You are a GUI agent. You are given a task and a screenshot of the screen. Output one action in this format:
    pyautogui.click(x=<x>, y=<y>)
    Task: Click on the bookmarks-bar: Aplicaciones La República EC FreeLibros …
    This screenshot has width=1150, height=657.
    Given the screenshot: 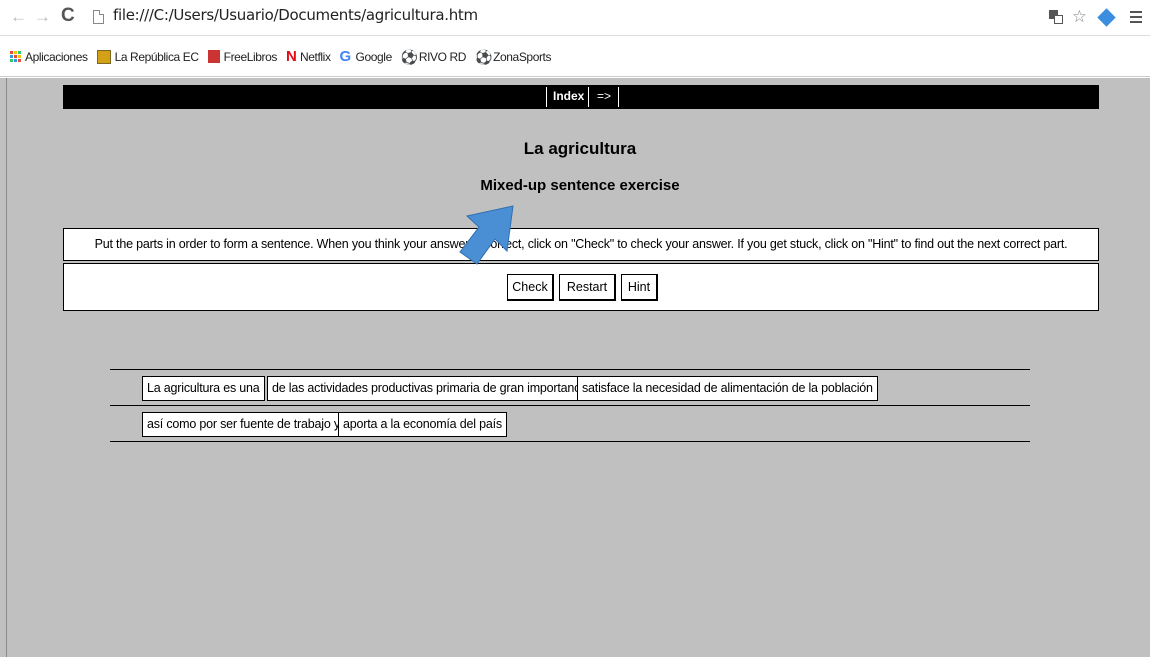 What is the action you would take?
    pyautogui.click(x=575, y=57)
    